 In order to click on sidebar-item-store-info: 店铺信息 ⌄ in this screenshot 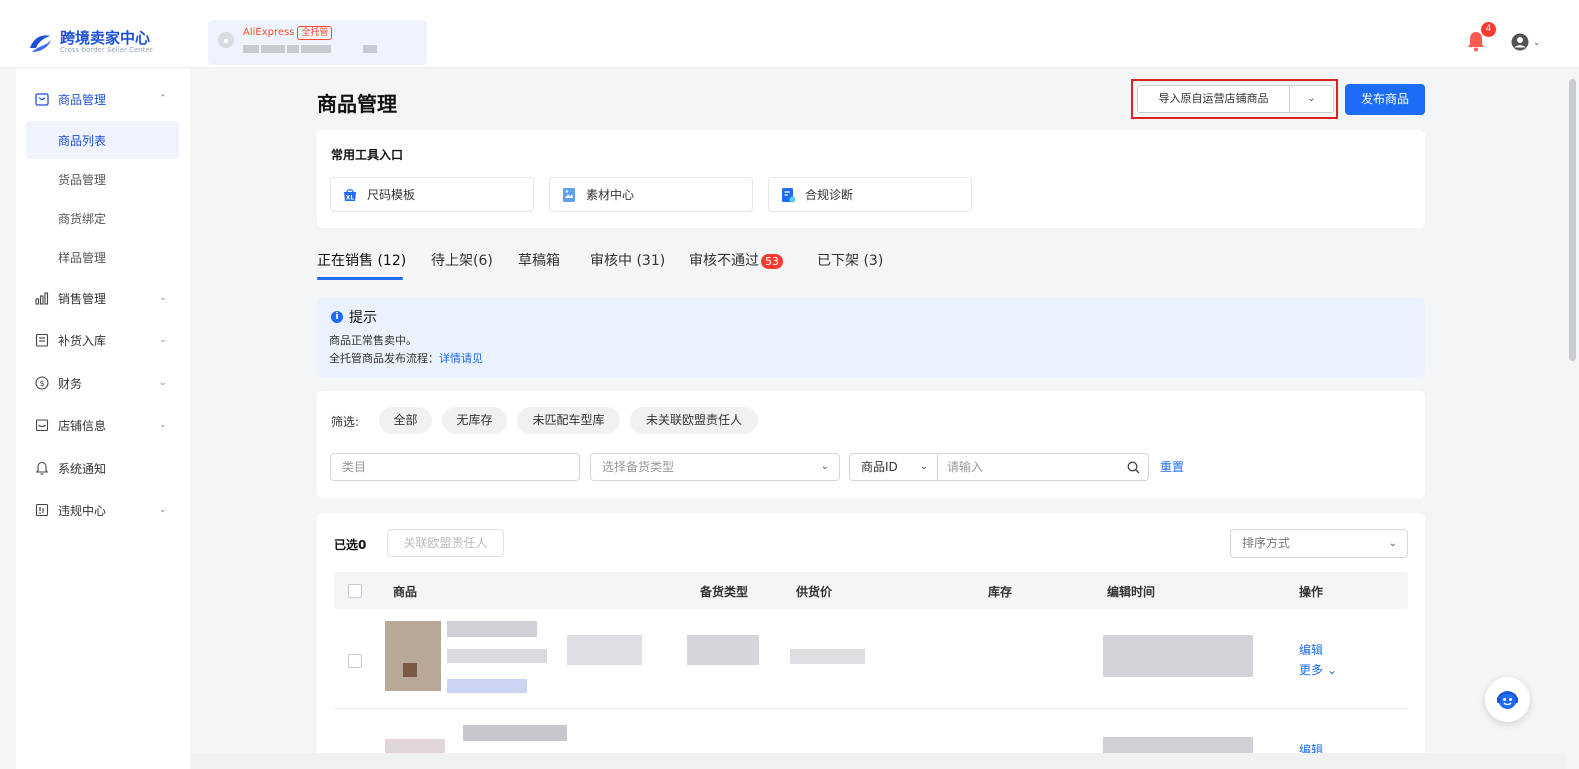, I will do `click(103, 425)`.